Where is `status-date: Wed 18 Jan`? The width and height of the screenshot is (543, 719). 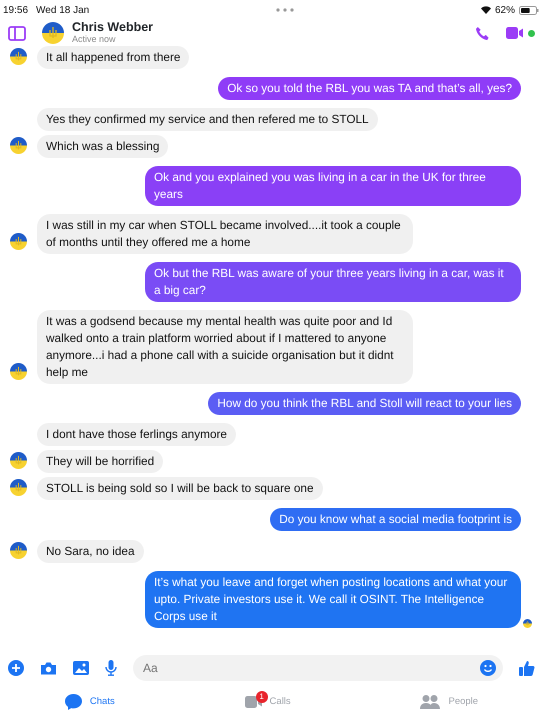
status-date: Wed 18 Jan is located at coordinates (63, 11).